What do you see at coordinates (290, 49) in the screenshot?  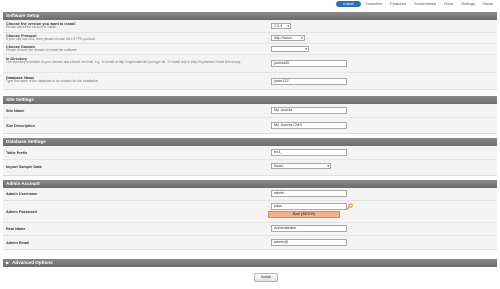 I see `domain-select: ▾` at bounding box center [290, 49].